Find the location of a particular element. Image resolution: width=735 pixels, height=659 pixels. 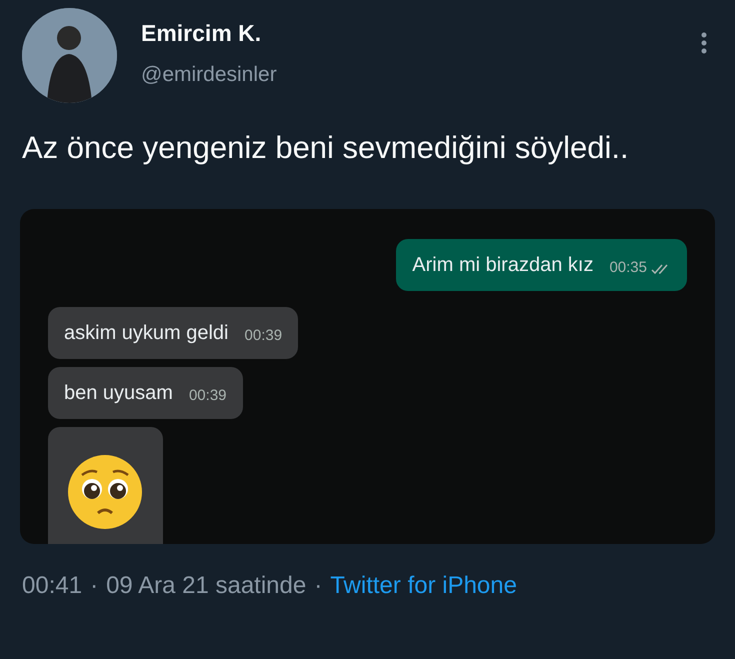

author-handle: @emirdesinler is located at coordinates (421, 74).